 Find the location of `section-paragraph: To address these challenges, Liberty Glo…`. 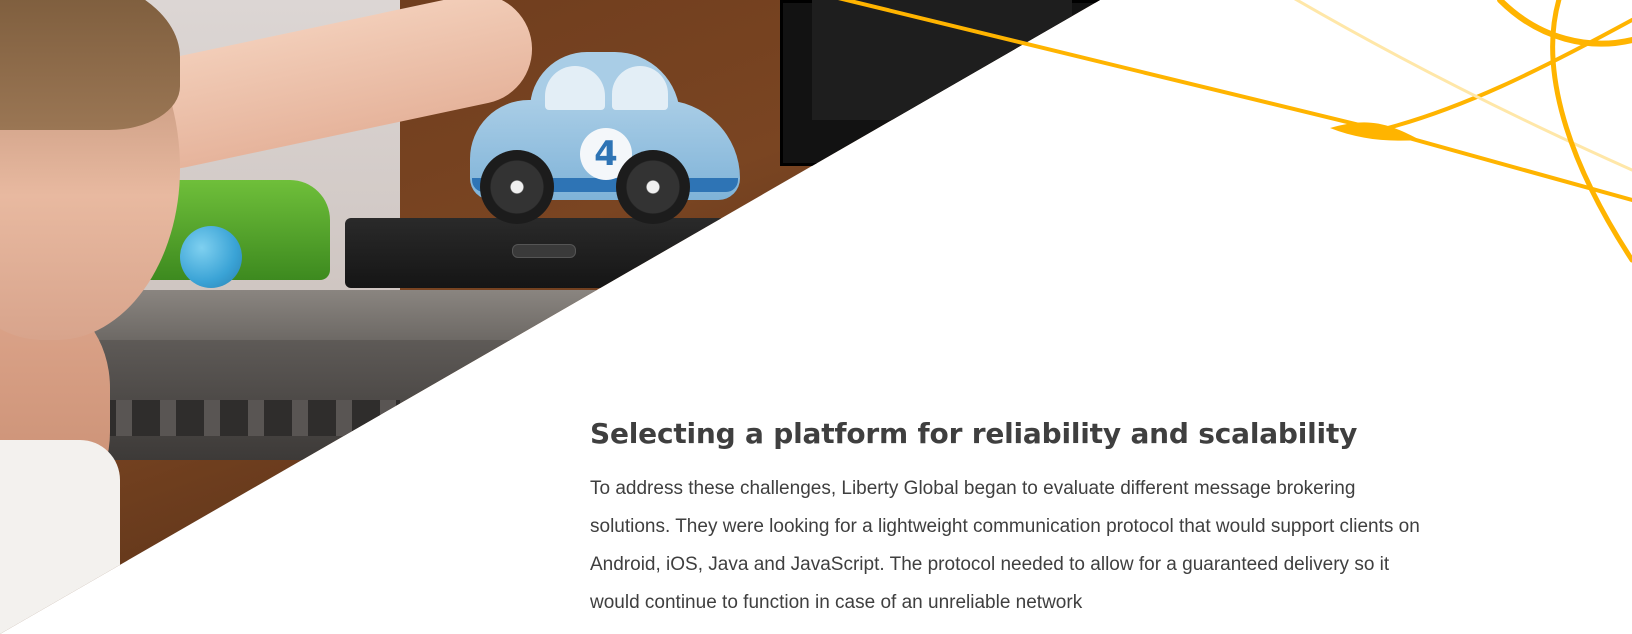

section-paragraph: To address these challenges, Liberty Glo… is located at coordinates (1005, 545).